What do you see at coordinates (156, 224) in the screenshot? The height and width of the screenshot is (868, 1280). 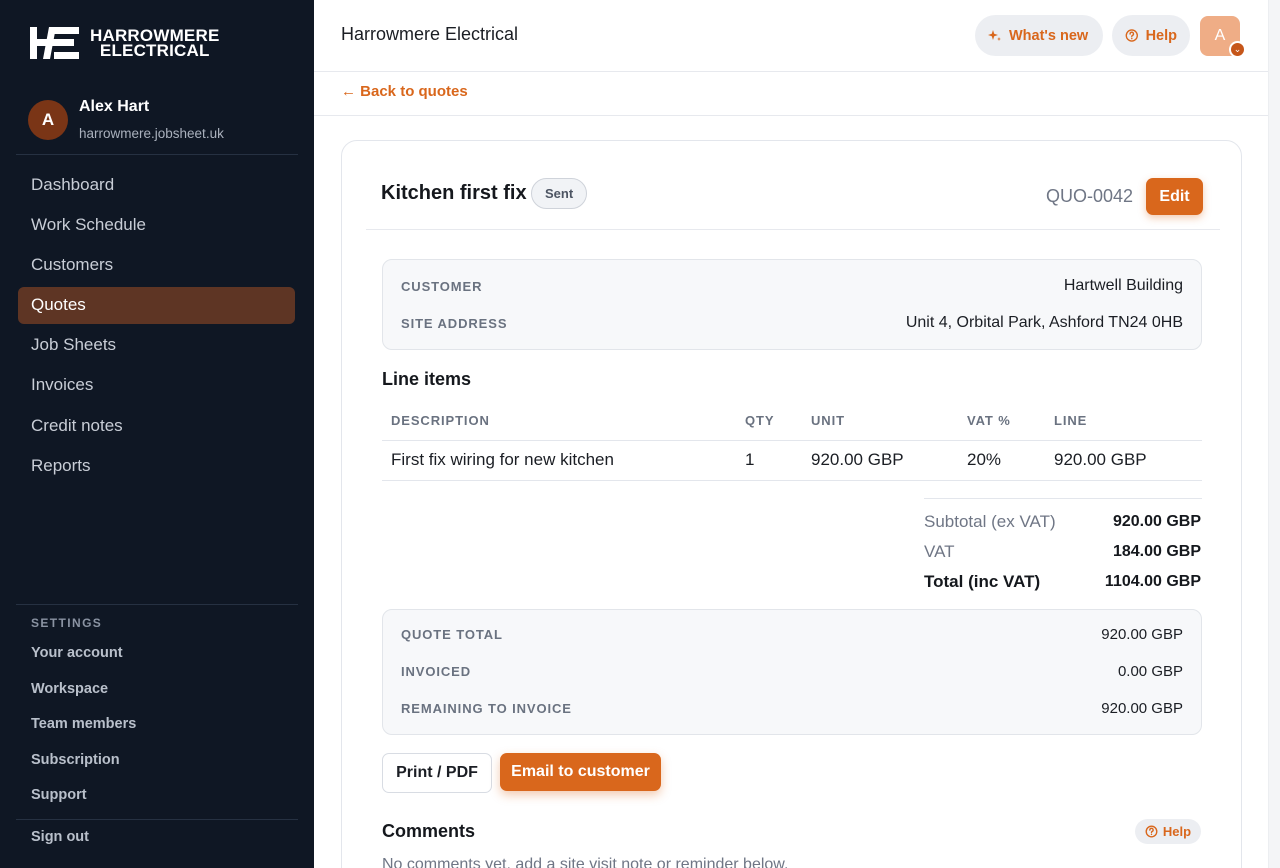 I see `nav-item-work-schedule: Work Schedule` at bounding box center [156, 224].